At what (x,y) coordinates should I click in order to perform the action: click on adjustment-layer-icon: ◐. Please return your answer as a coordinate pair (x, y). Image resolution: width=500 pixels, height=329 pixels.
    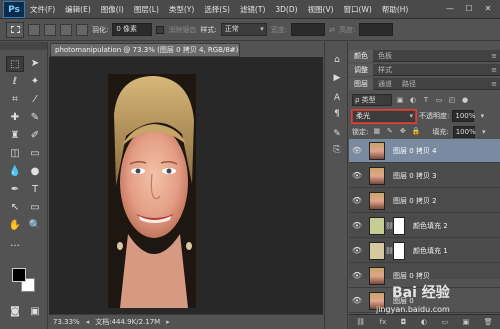
    Looking at the image, I should click on (424, 322).